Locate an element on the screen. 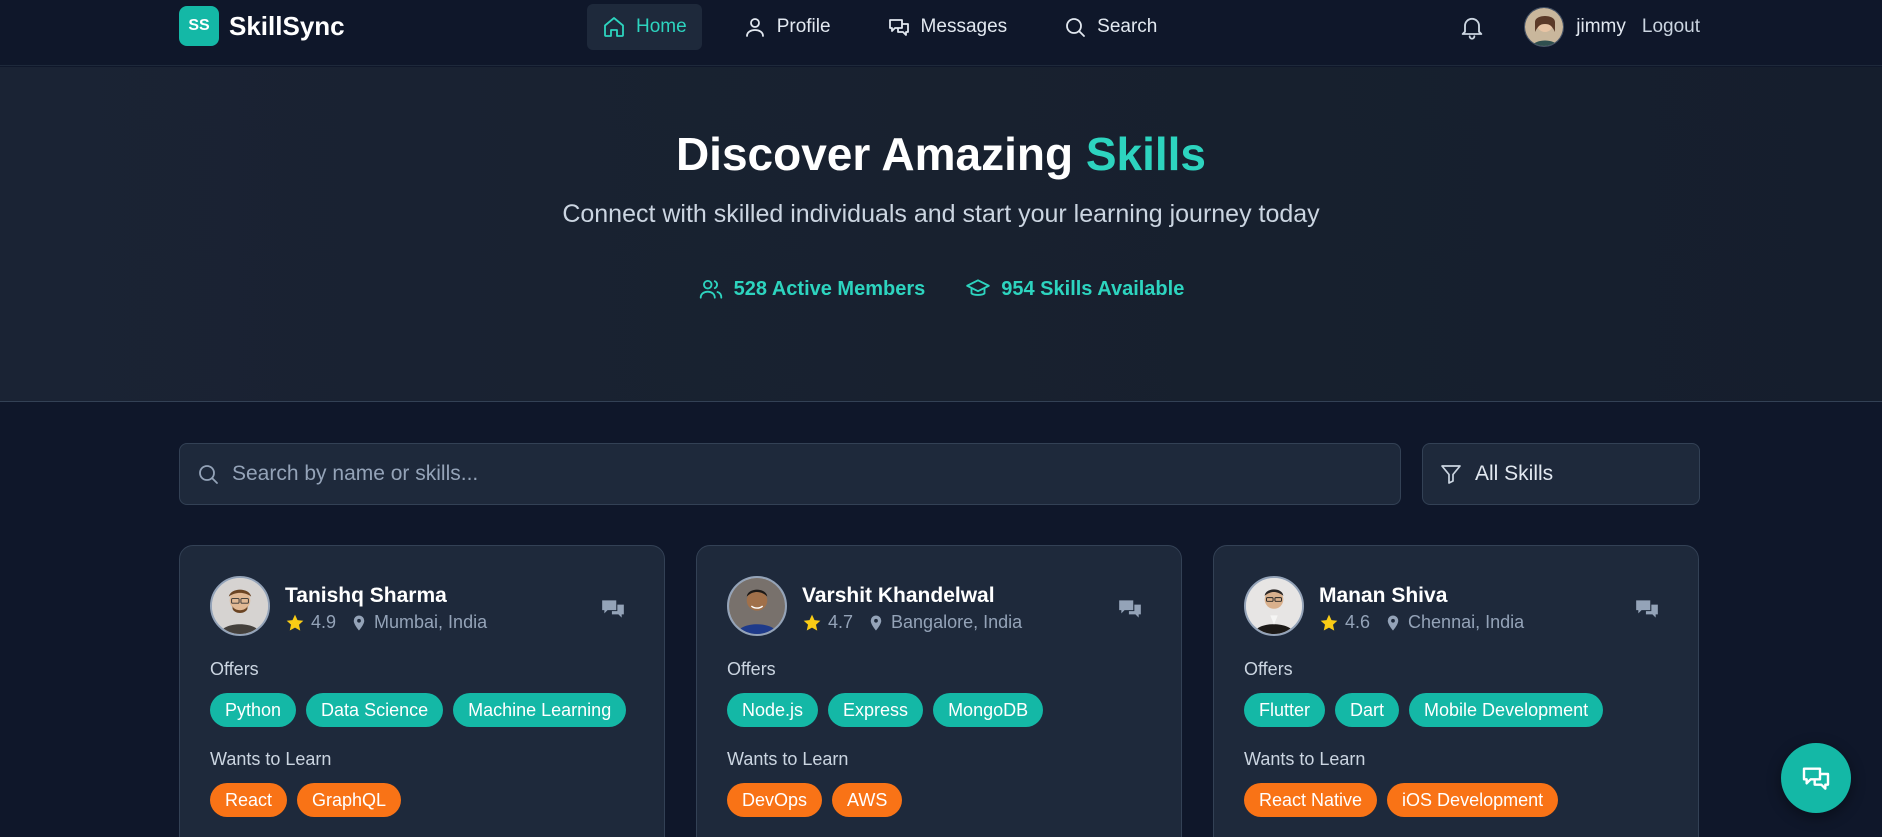 This screenshot has height=837, width=1882. filter-icon is located at coordinates (1451, 474).